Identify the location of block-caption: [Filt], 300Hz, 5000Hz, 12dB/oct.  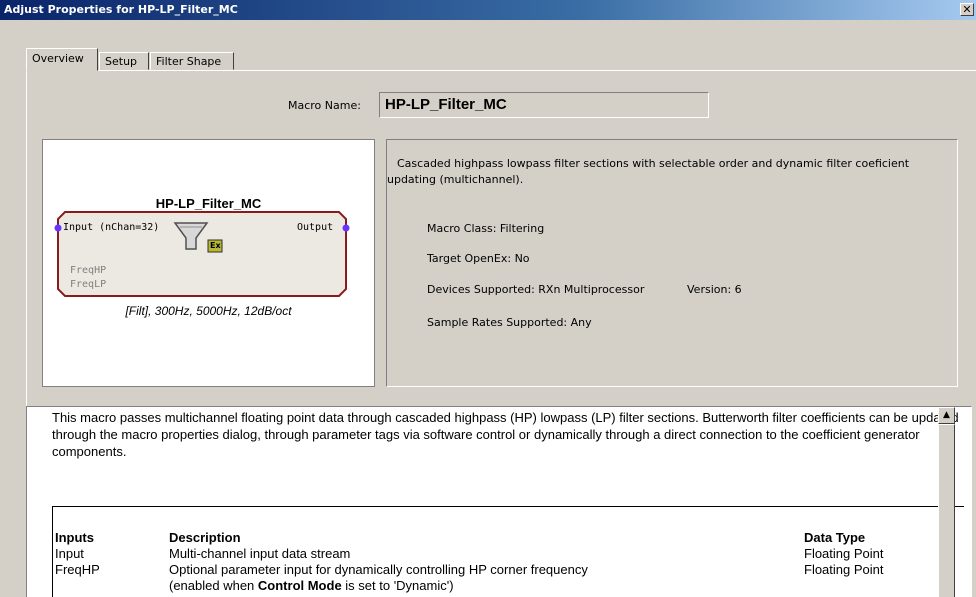
(208, 311).